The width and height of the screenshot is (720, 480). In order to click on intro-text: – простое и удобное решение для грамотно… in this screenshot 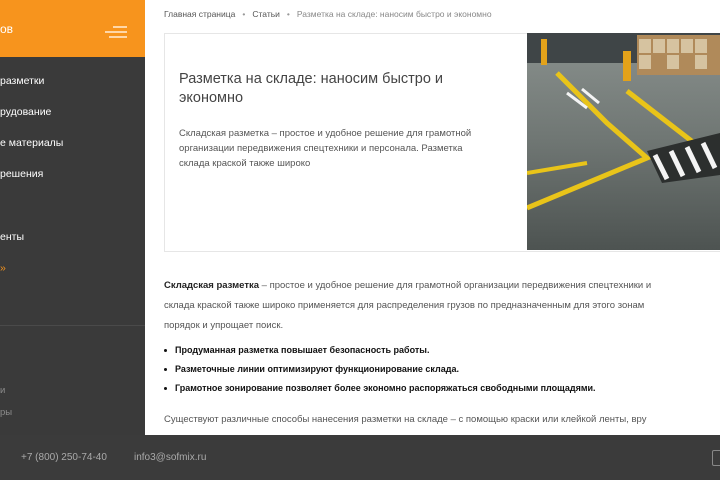, I will do `click(455, 285)`.